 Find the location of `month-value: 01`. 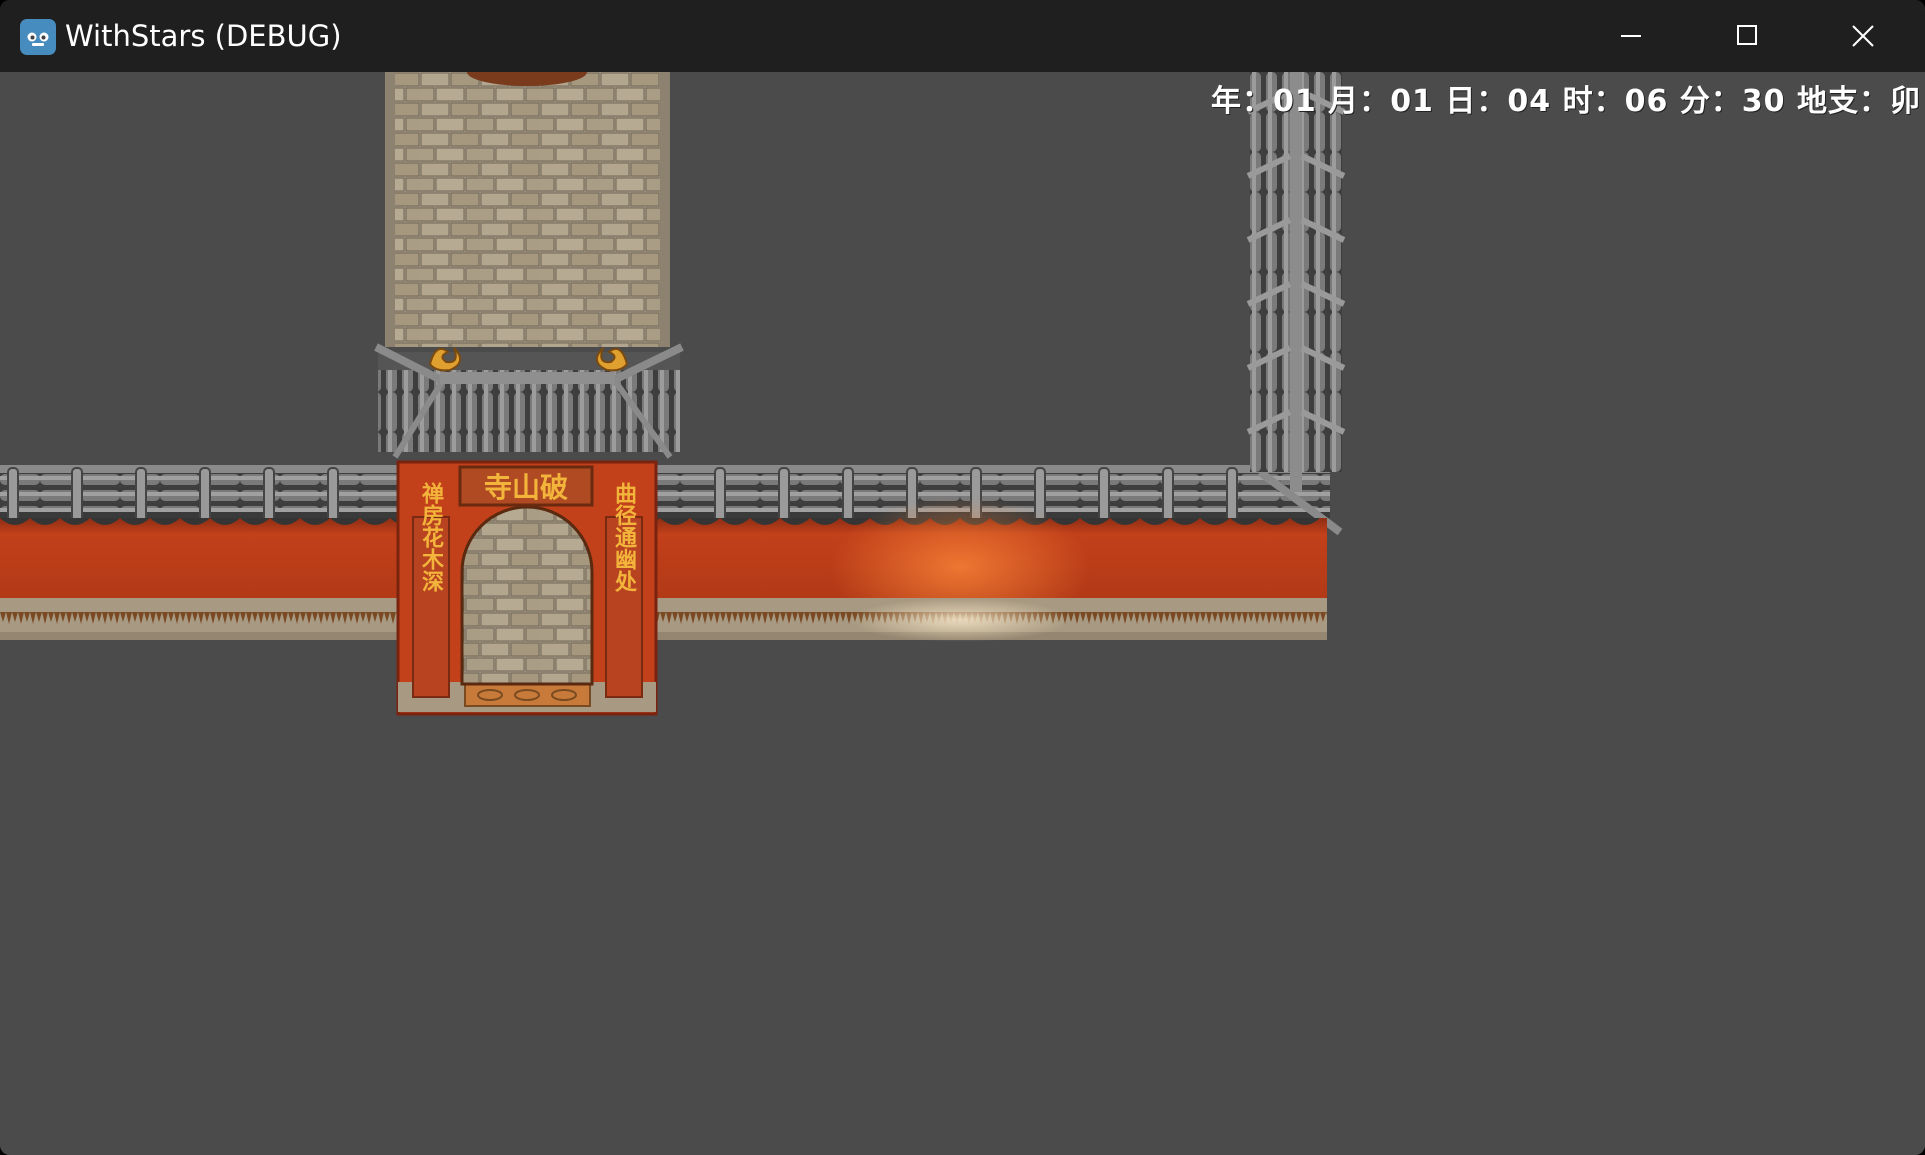

month-value: 01 is located at coordinates (1294, 101).